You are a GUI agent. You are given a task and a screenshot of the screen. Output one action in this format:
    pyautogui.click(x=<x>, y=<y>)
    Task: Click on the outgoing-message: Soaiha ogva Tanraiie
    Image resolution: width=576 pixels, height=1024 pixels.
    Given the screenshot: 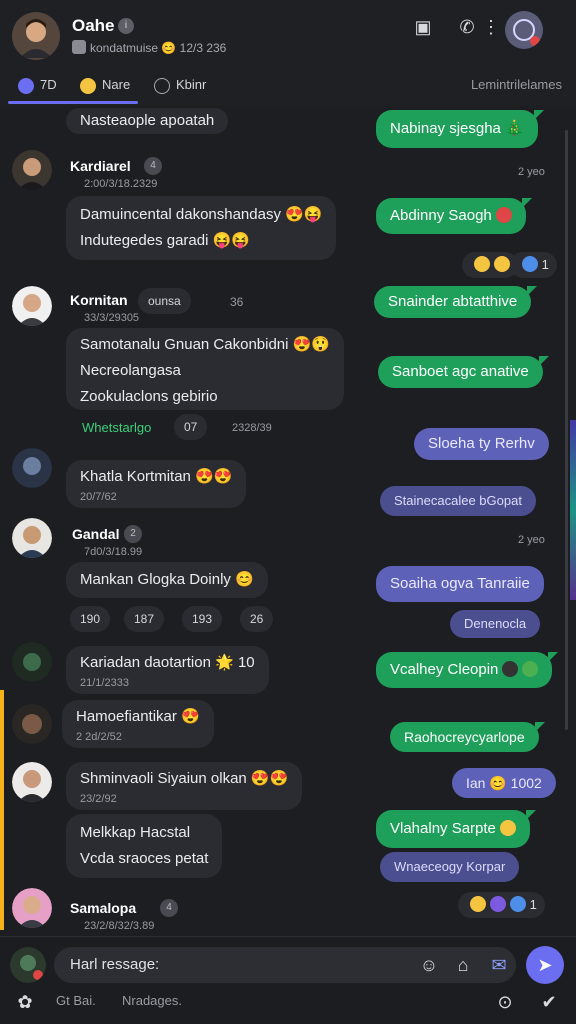 What is the action you would take?
    pyautogui.click(x=460, y=584)
    